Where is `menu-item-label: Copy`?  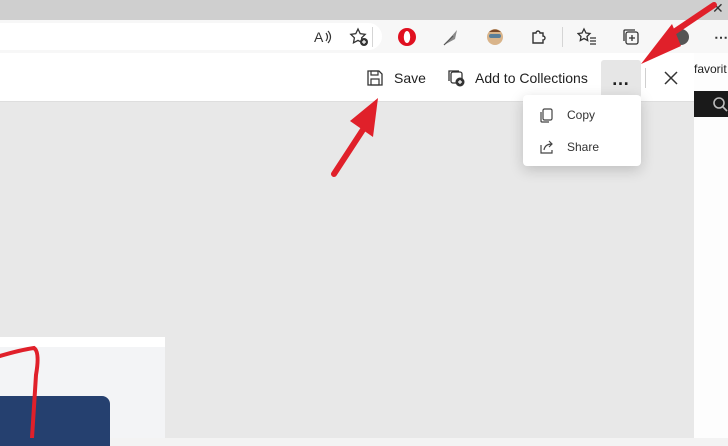 menu-item-label: Copy is located at coordinates (581, 115).